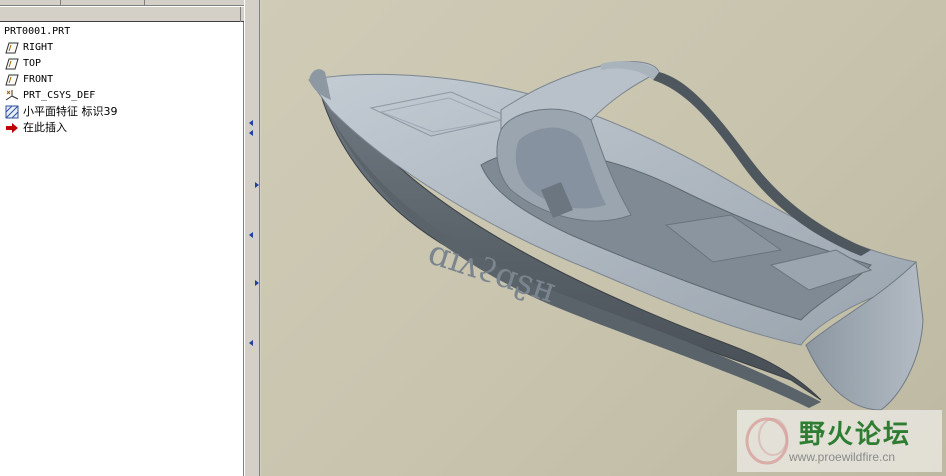 The height and width of the screenshot is (476, 946). I want to click on splitter-line, so click(259, 238).